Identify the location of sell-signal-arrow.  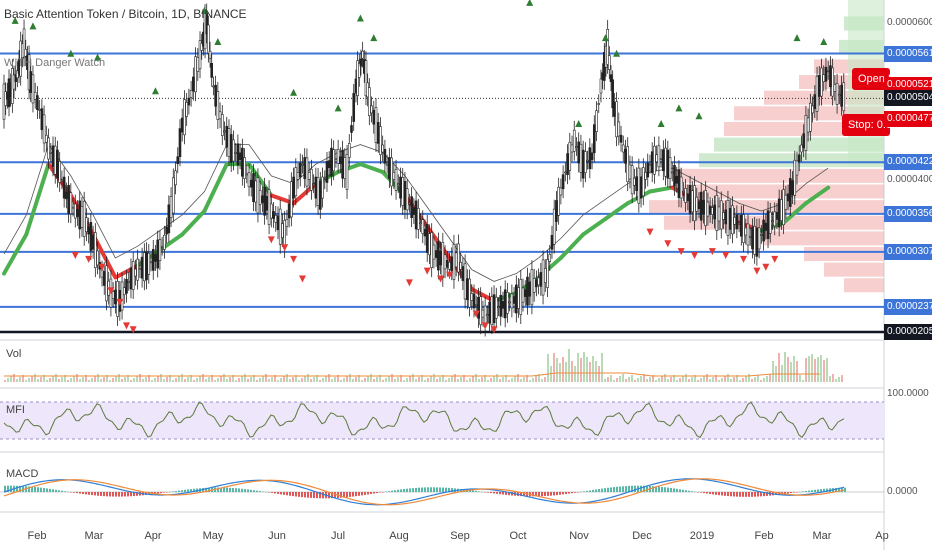
(668, 244).